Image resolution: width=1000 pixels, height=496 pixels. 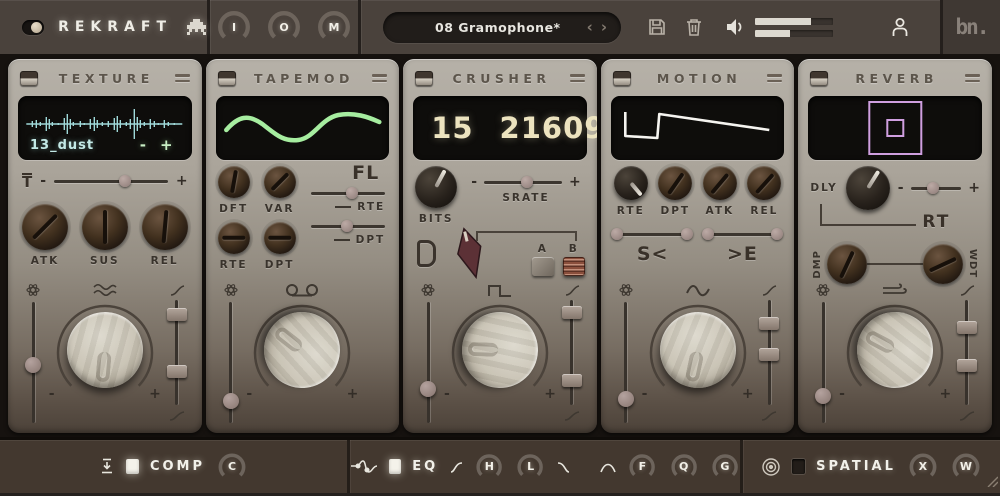 What do you see at coordinates (234, 27) in the screenshot?
I see `input-gain-knob: I` at bounding box center [234, 27].